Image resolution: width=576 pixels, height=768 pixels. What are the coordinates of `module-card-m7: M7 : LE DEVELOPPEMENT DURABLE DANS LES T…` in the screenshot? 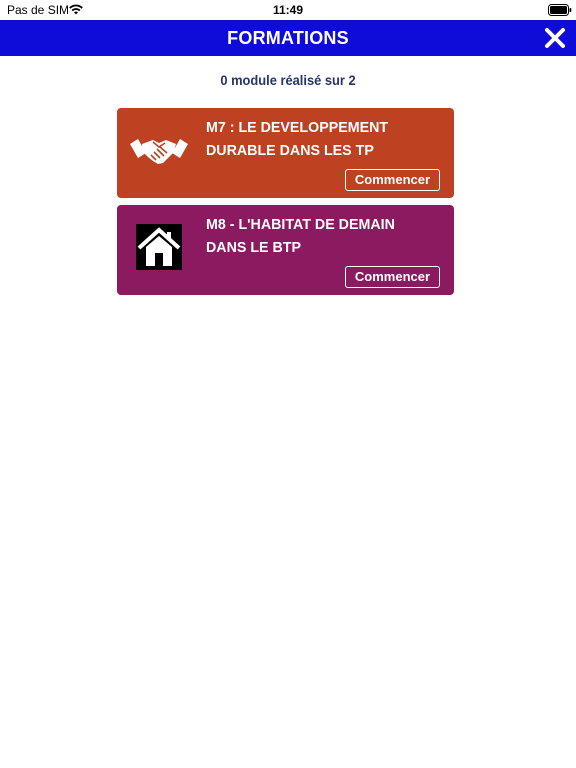 It's located at (285, 153).